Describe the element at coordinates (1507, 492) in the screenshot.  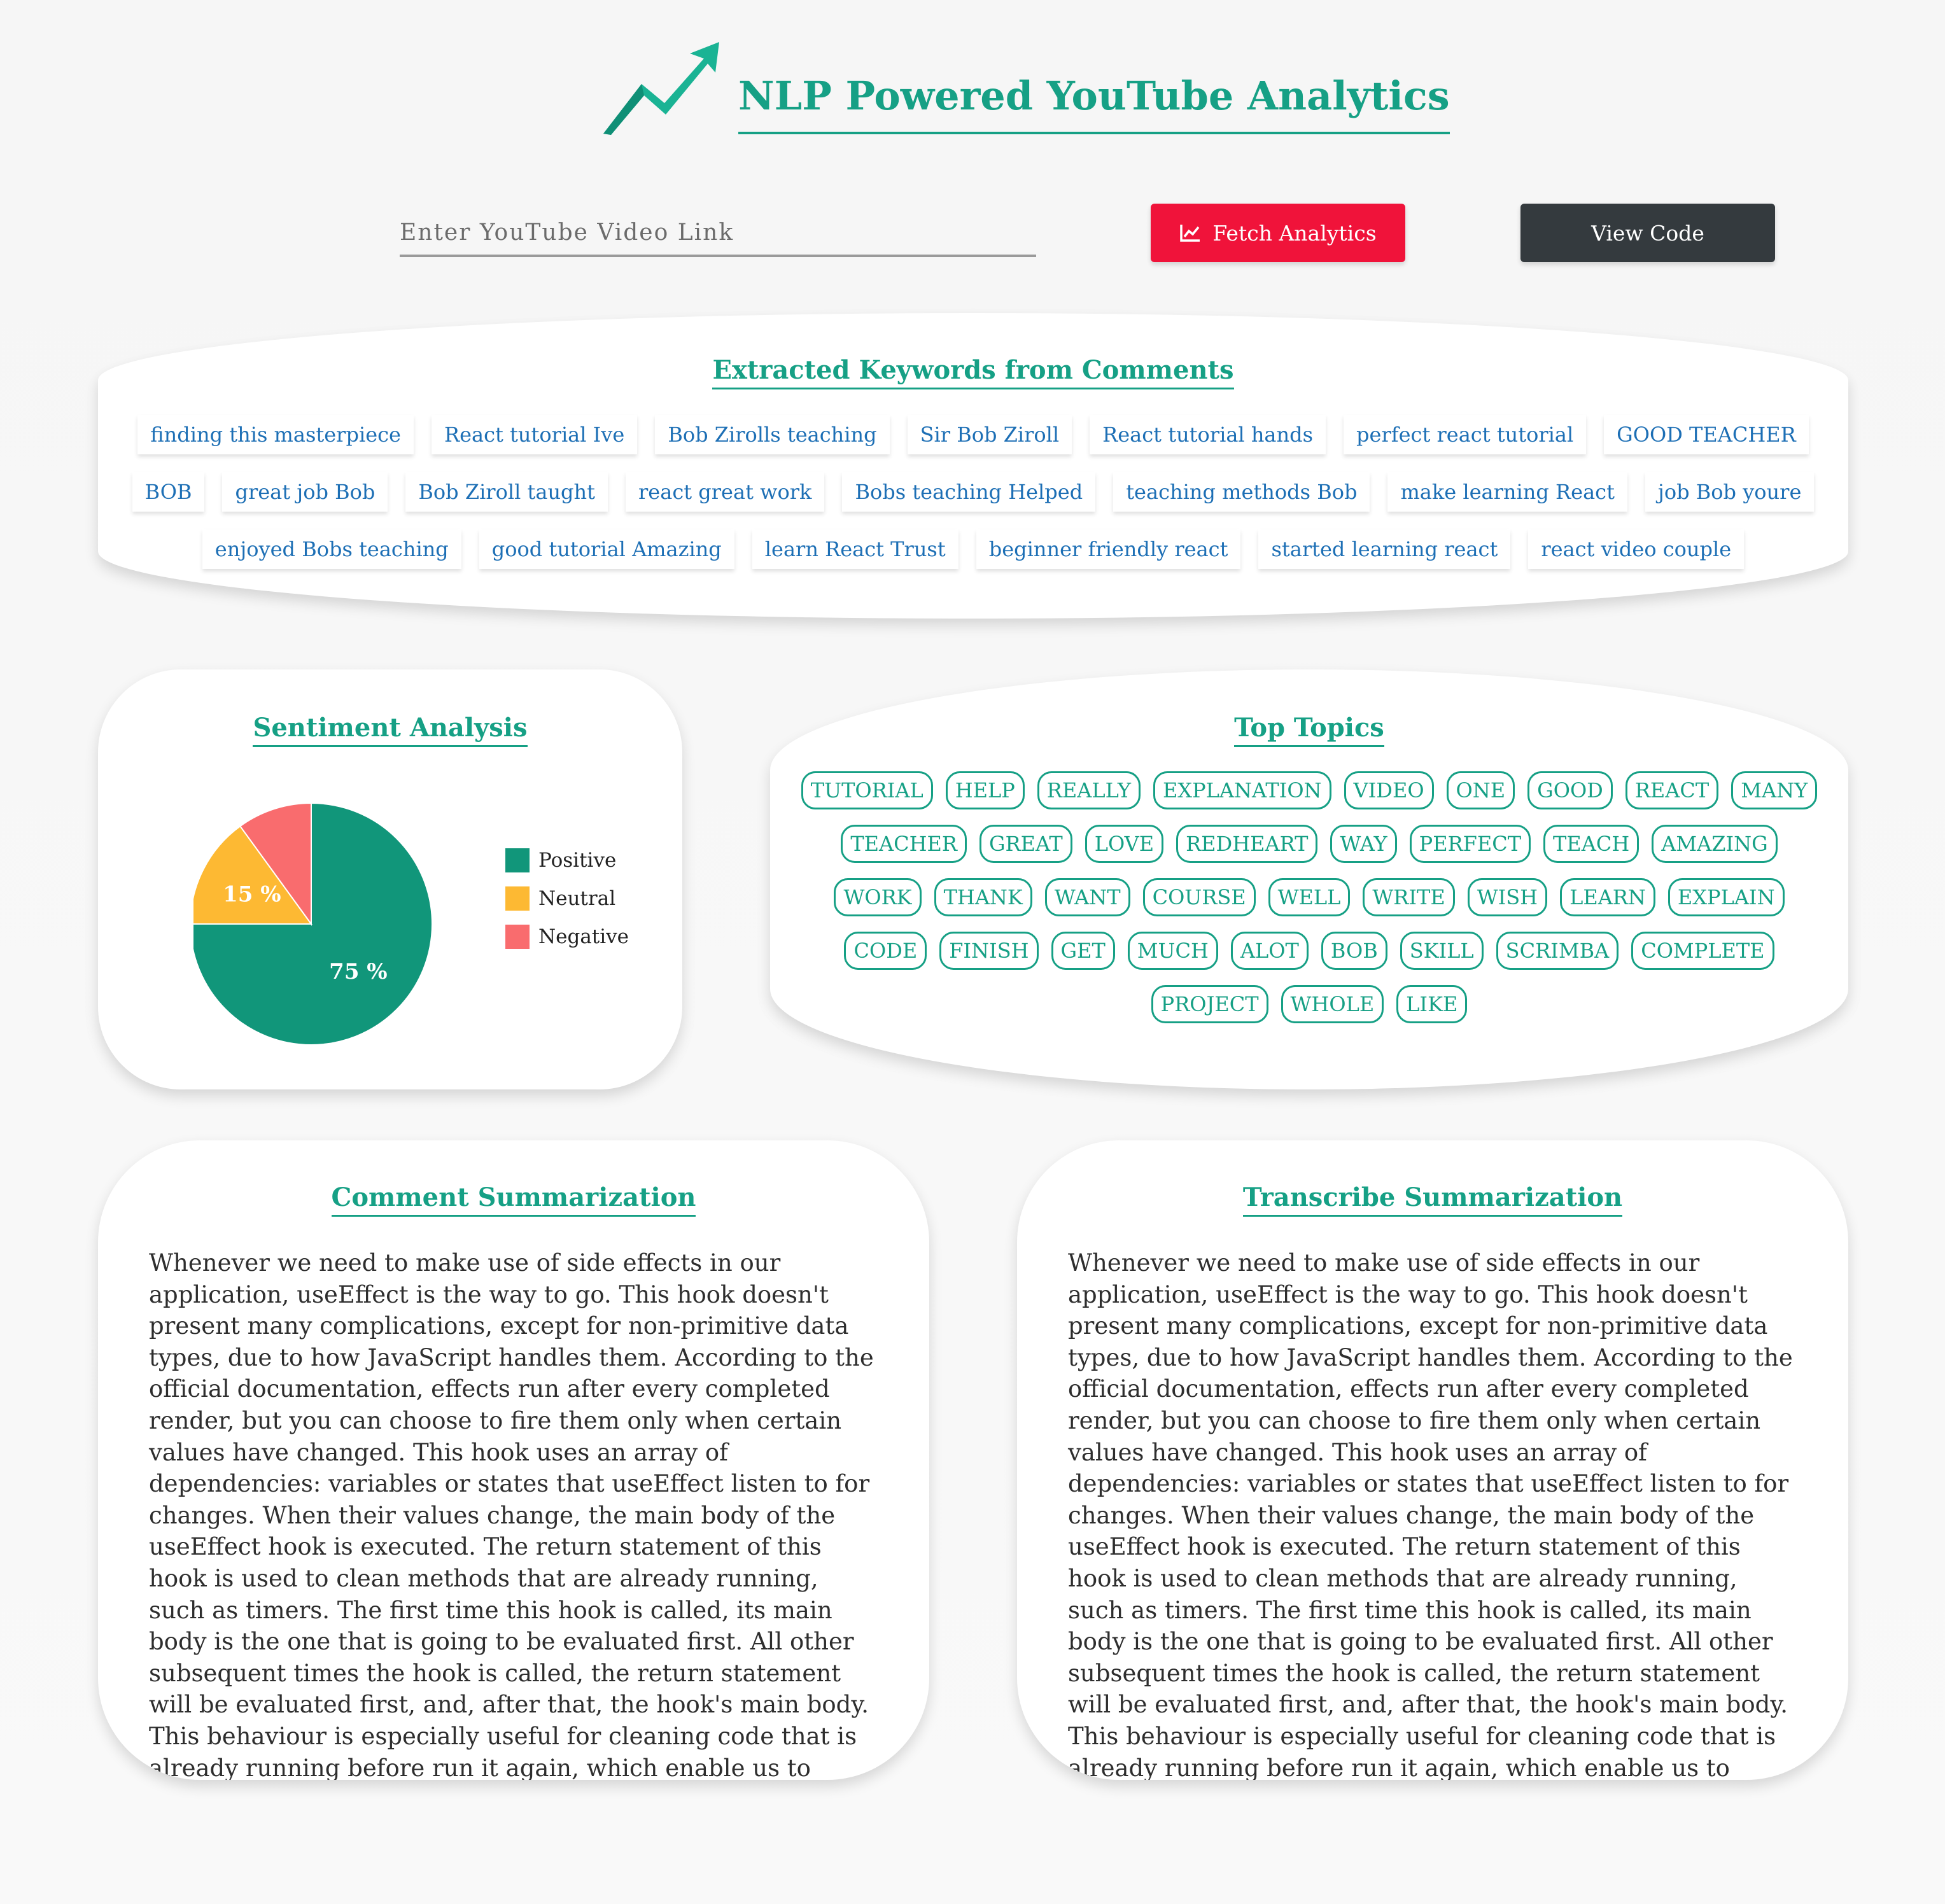
I see `keyword-tag: make learning React` at that location.